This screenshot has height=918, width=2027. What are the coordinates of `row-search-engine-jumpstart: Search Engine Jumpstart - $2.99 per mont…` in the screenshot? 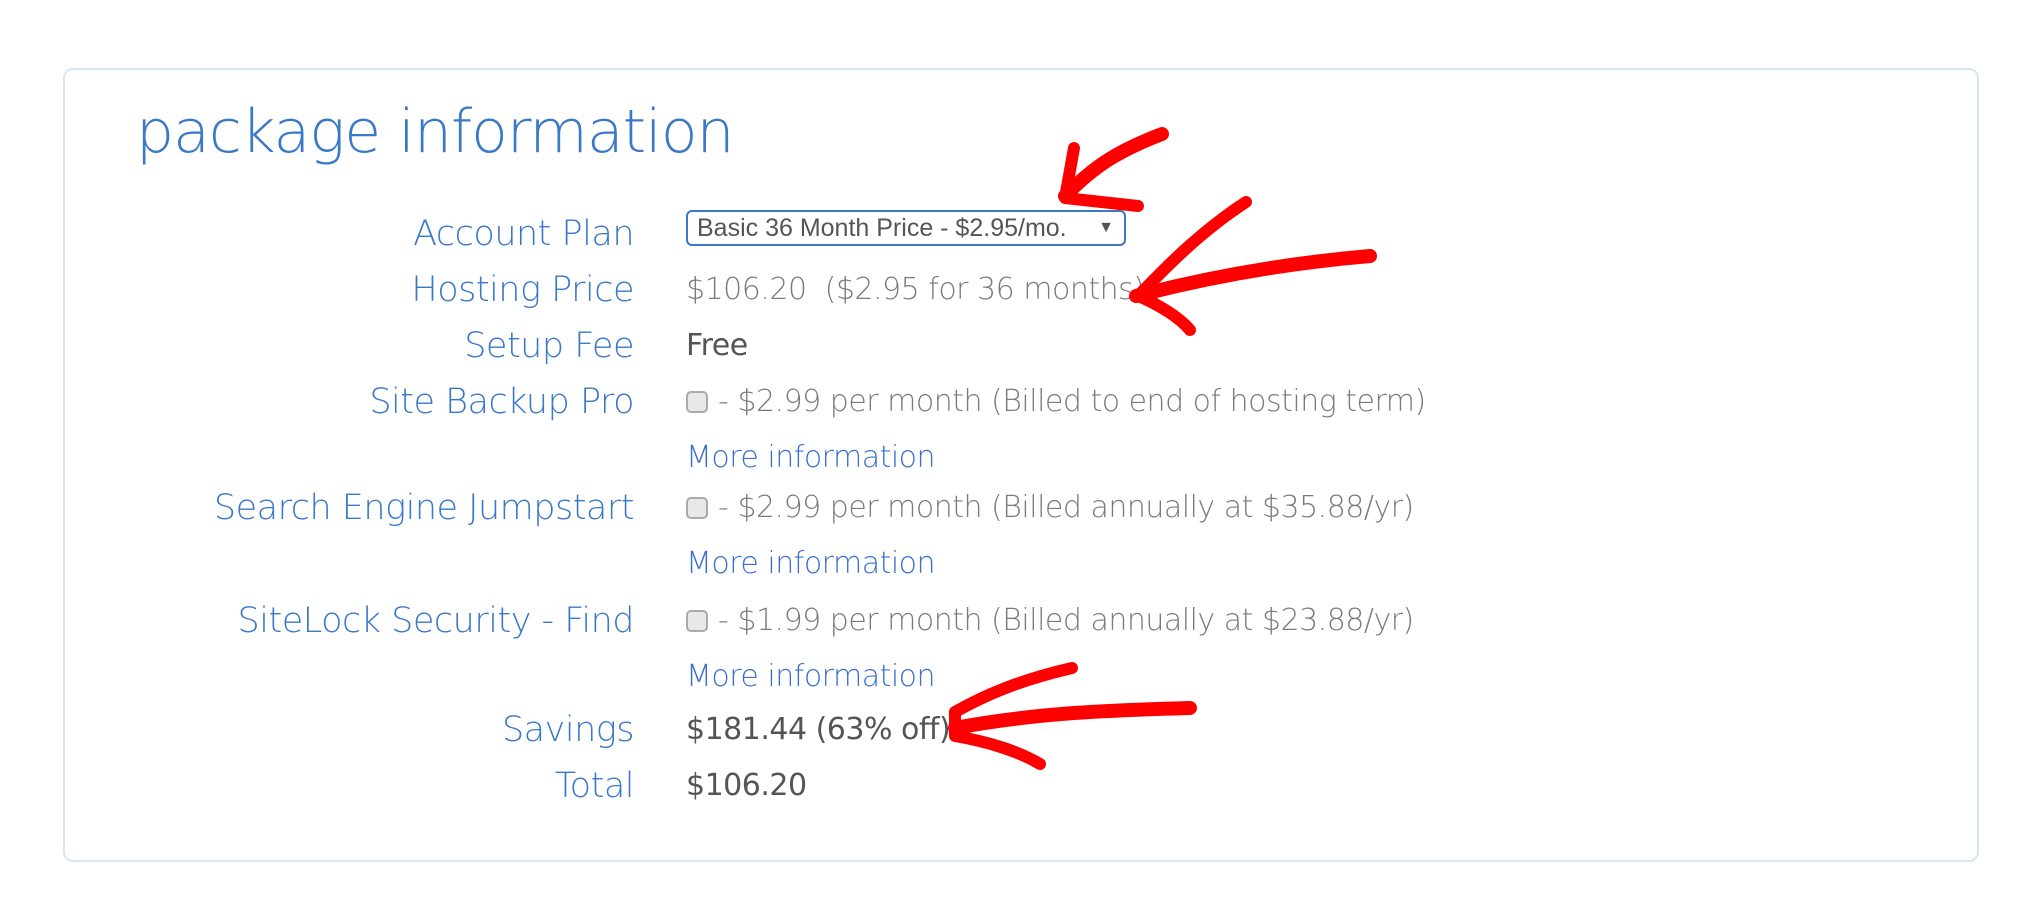 It's located at (1013, 508).